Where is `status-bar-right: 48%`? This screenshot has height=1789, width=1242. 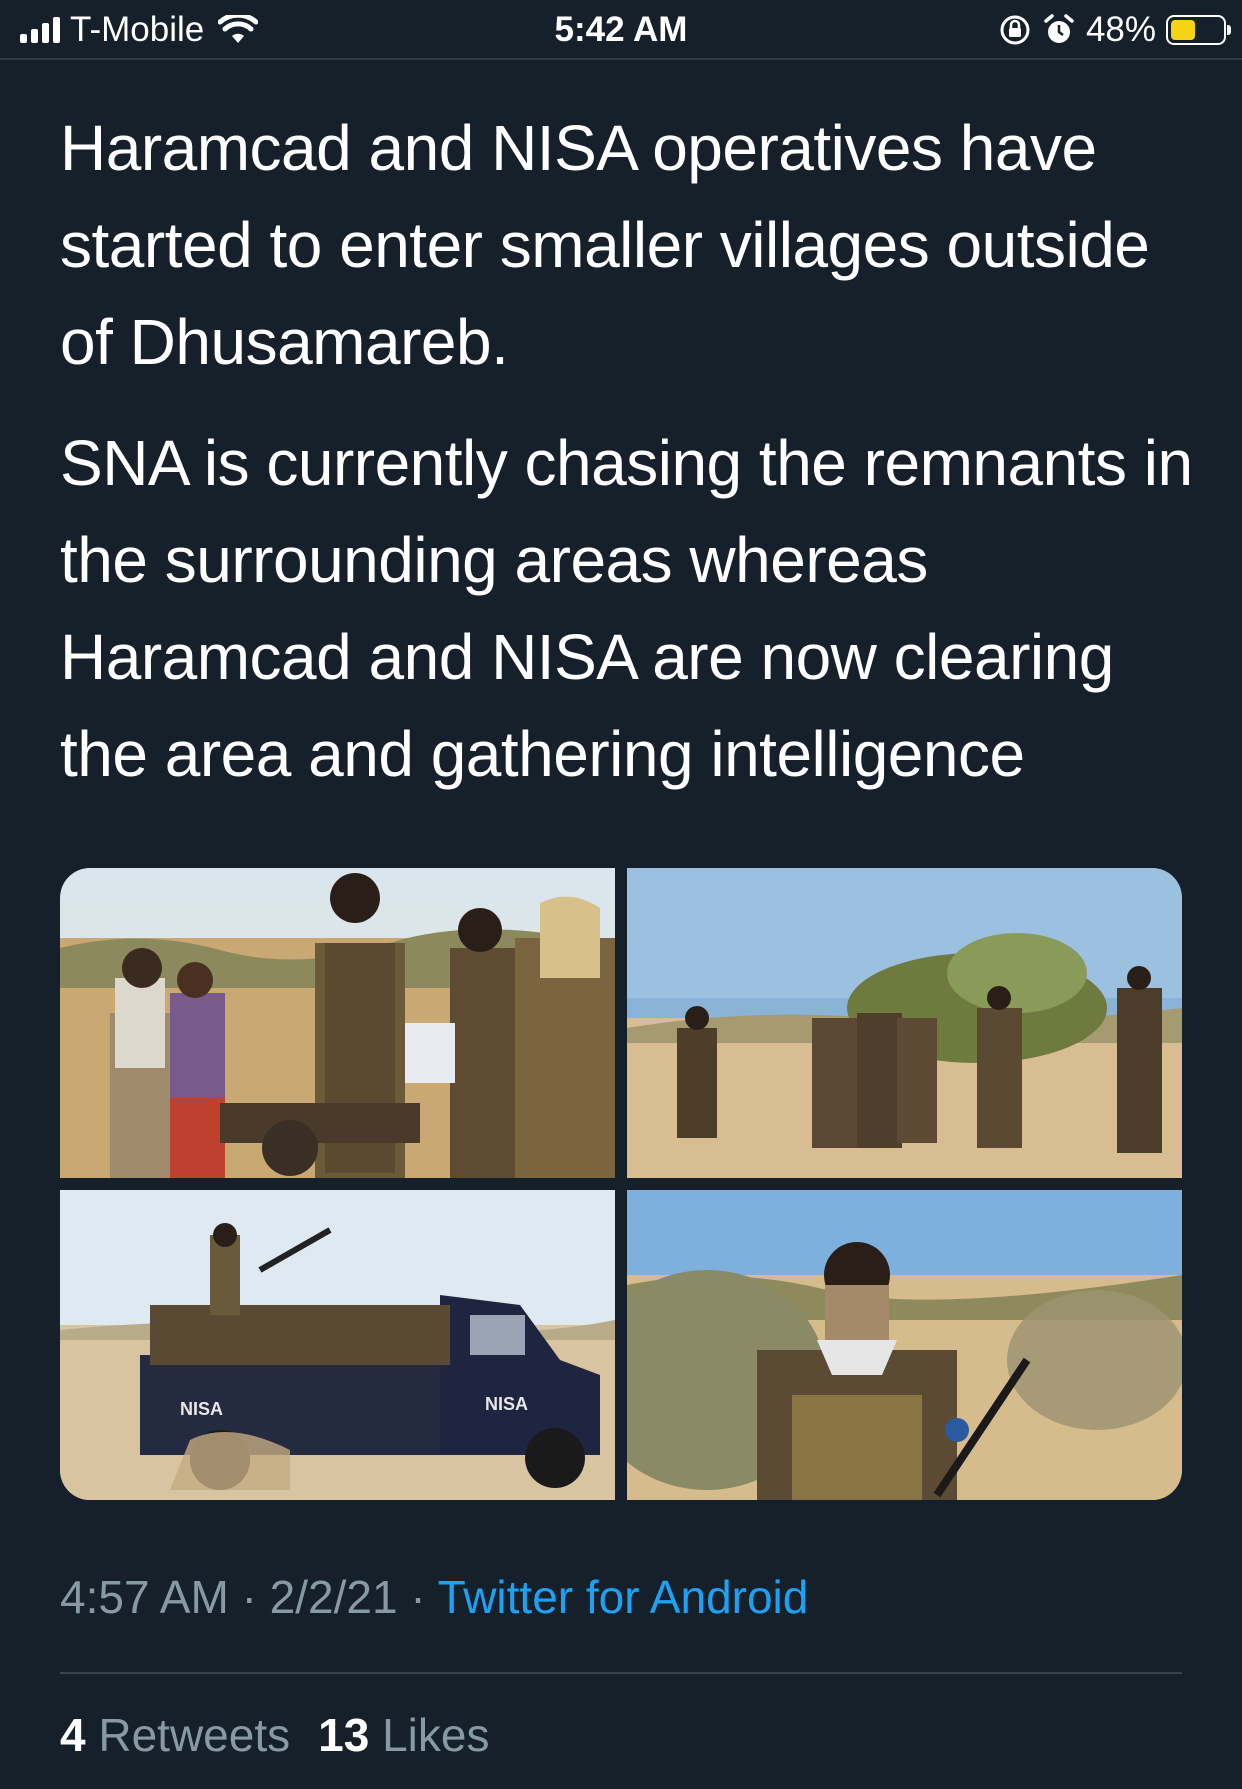 status-bar-right: 48% is located at coordinates (1114, 30).